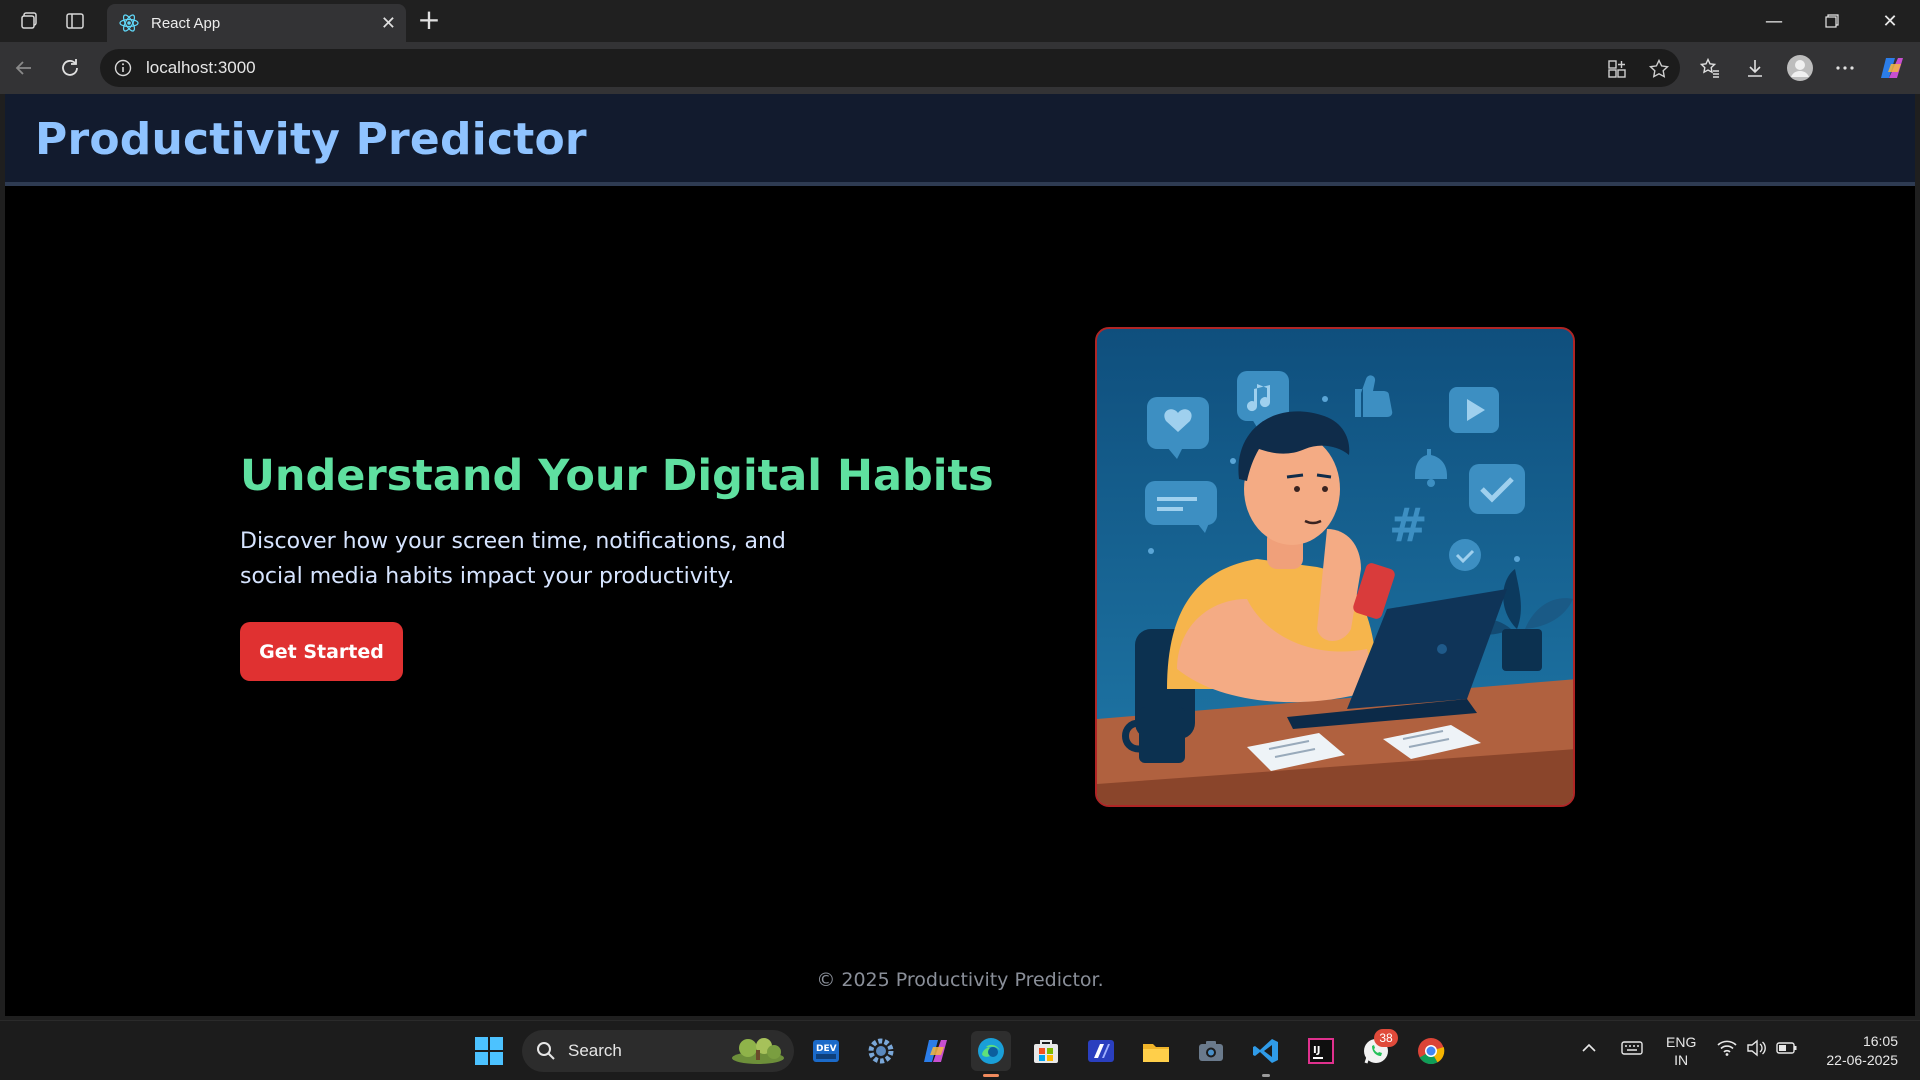  What do you see at coordinates (1316, 1050) in the screenshot?
I see `svg-text: IJ` at bounding box center [1316, 1050].